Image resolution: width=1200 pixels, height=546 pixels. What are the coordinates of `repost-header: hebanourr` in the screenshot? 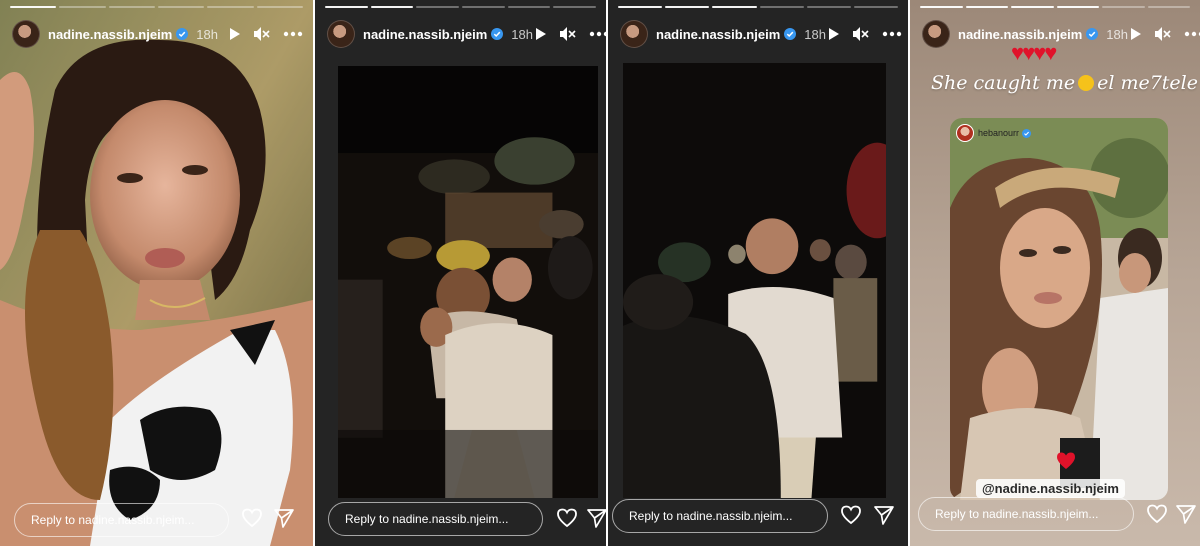 It's located at (994, 133).